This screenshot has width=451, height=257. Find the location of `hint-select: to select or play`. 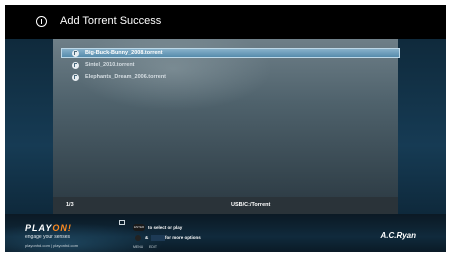

hint-select: to select or play is located at coordinates (165, 227).